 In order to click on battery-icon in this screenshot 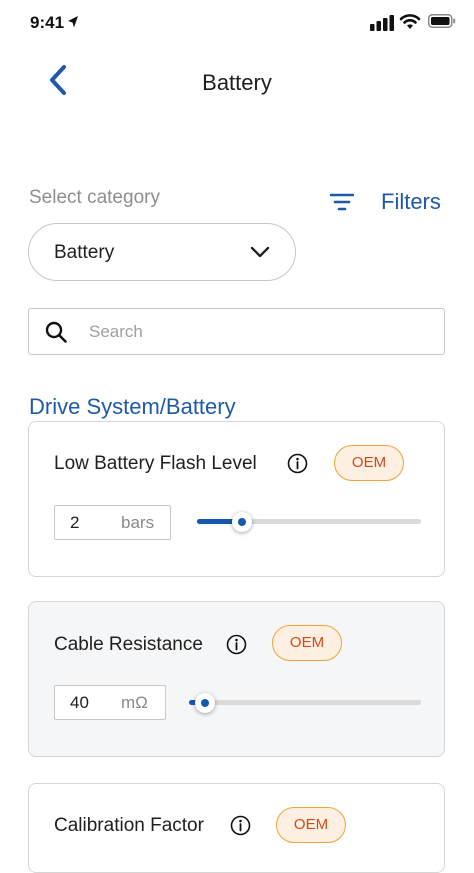, I will do `click(442, 21)`.